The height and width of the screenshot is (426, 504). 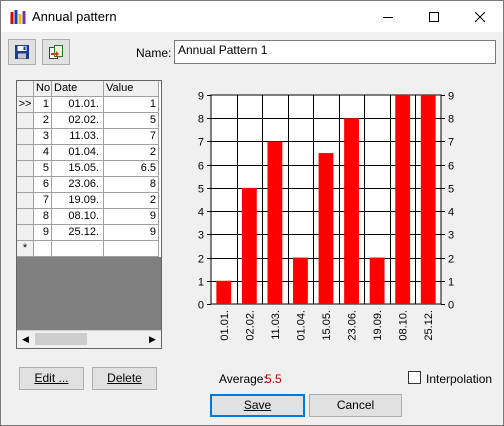 I want to click on interpolation-checkbox, so click(x=414, y=377).